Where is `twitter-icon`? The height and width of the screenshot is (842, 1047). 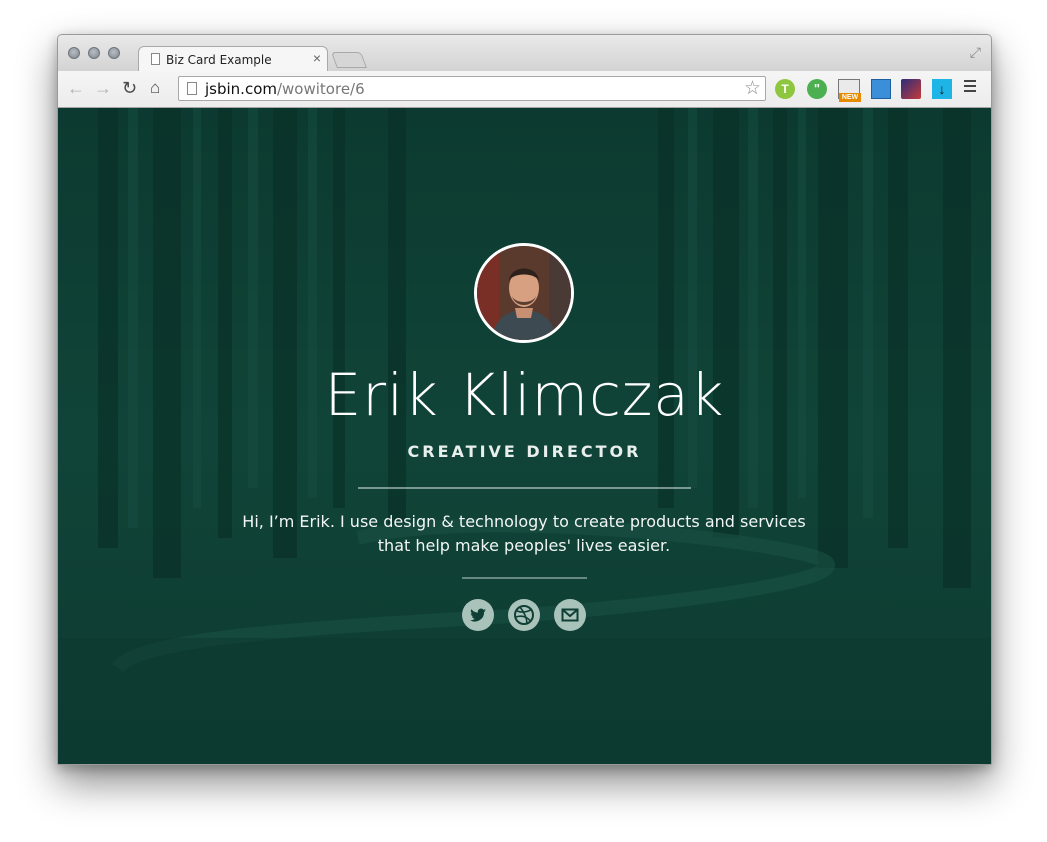
twitter-icon is located at coordinates (478, 615).